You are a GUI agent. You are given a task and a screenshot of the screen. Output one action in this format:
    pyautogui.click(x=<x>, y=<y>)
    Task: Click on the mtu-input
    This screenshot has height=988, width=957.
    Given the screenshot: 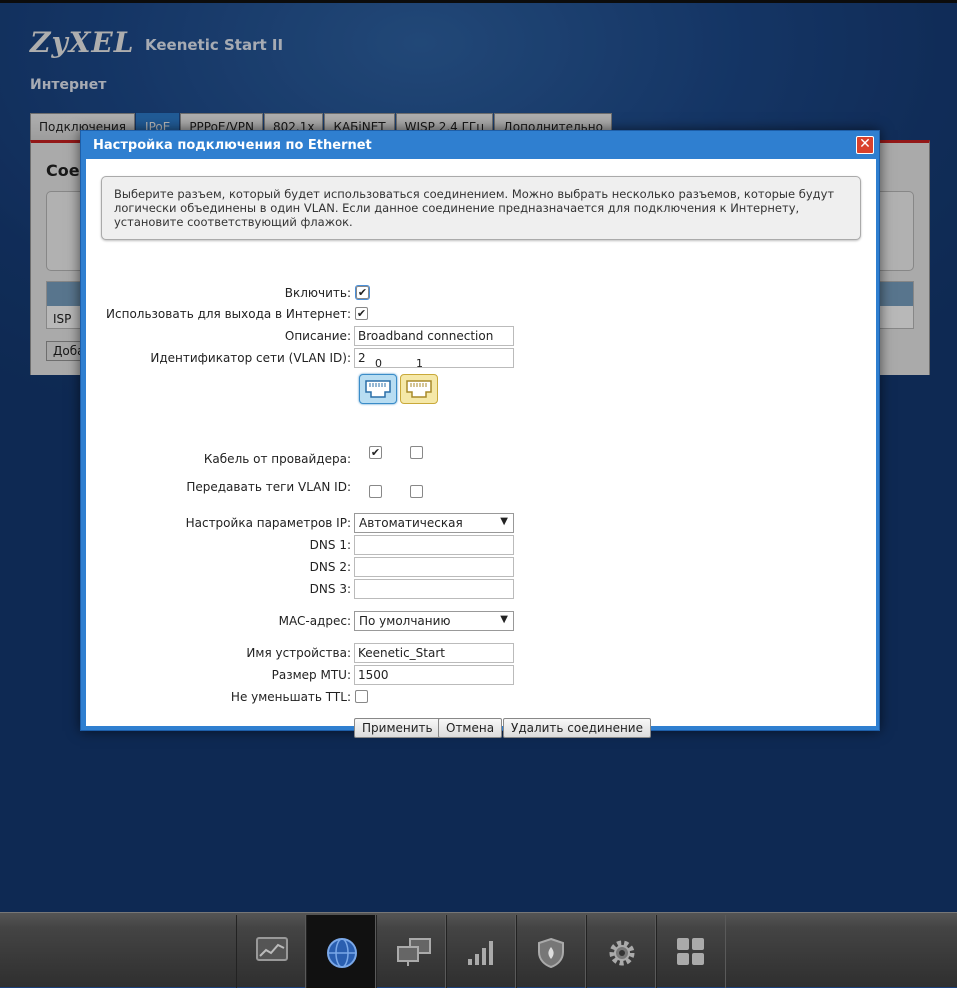 What is the action you would take?
    pyautogui.click(x=434, y=675)
    